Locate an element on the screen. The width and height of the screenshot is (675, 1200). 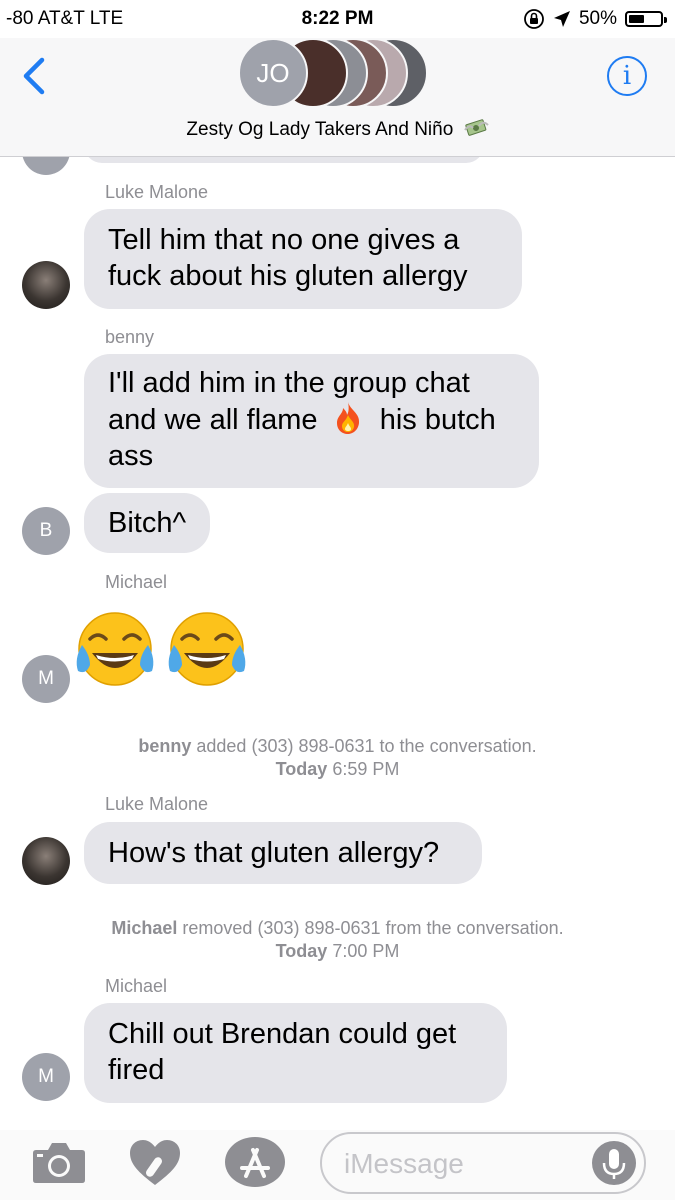
message-line: and we all flame his butch is located at coordinates (311, 419).